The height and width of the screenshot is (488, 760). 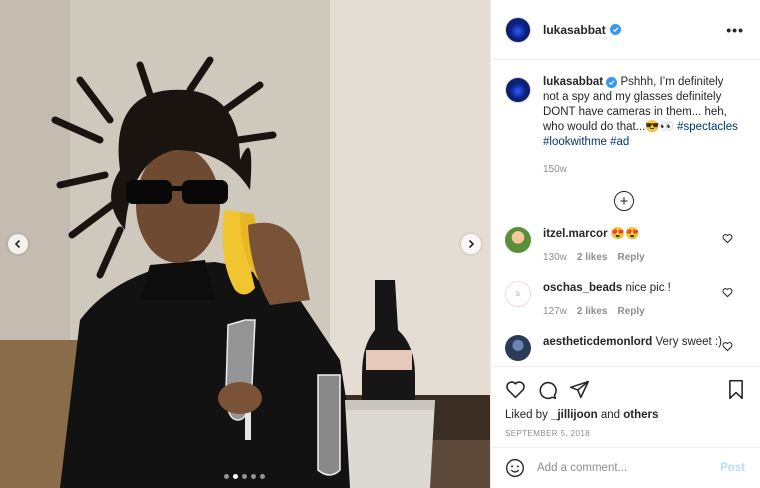 I want to click on author-username: lukasabbat, so click(x=582, y=30).